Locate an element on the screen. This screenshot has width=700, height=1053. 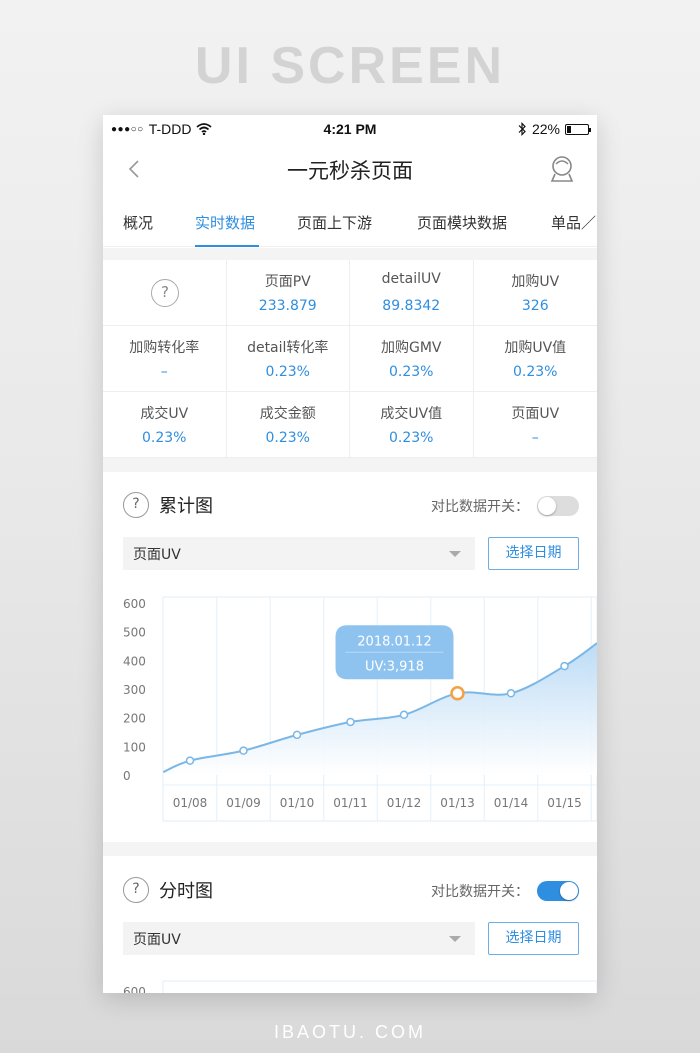
nav-bar: 一元秒杀页面 is located at coordinates (350, 169).